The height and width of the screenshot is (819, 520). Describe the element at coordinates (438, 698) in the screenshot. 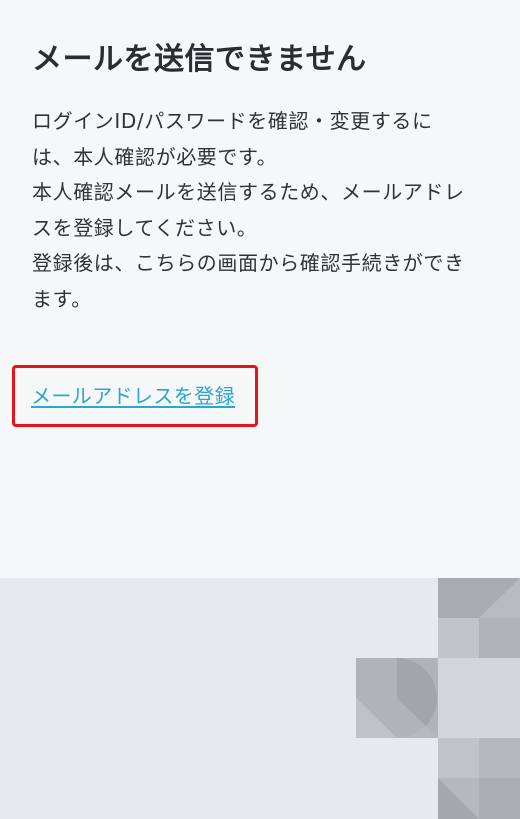

I see `geometric-pattern-icon` at that location.